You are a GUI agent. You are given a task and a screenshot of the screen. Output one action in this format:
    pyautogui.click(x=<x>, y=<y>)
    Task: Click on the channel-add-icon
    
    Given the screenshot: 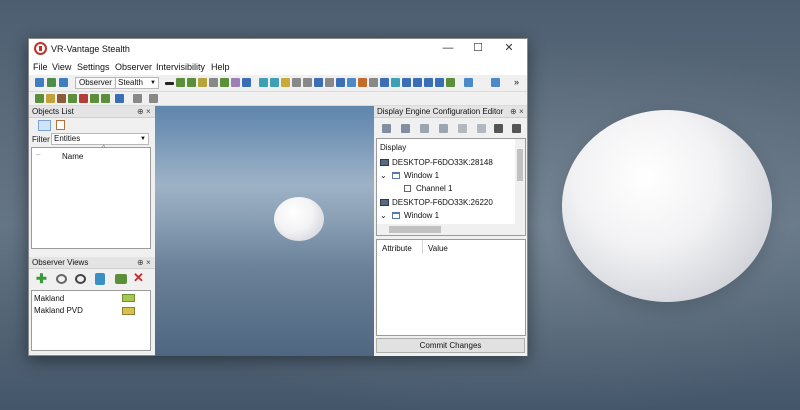 What is the action you would take?
    pyautogui.click(x=462, y=128)
    